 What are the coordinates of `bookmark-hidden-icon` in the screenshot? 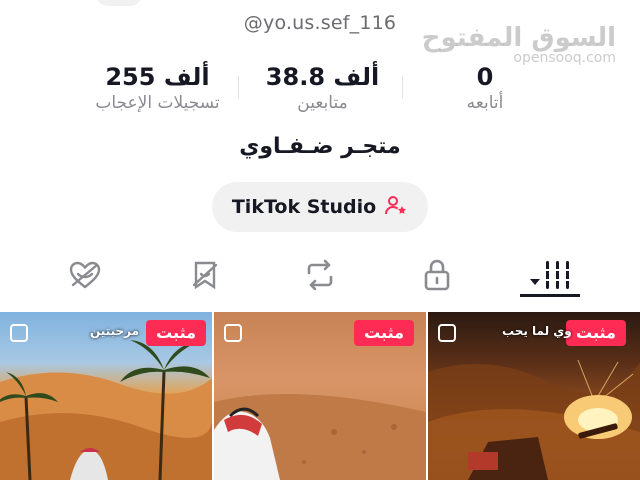 It's located at (205, 277).